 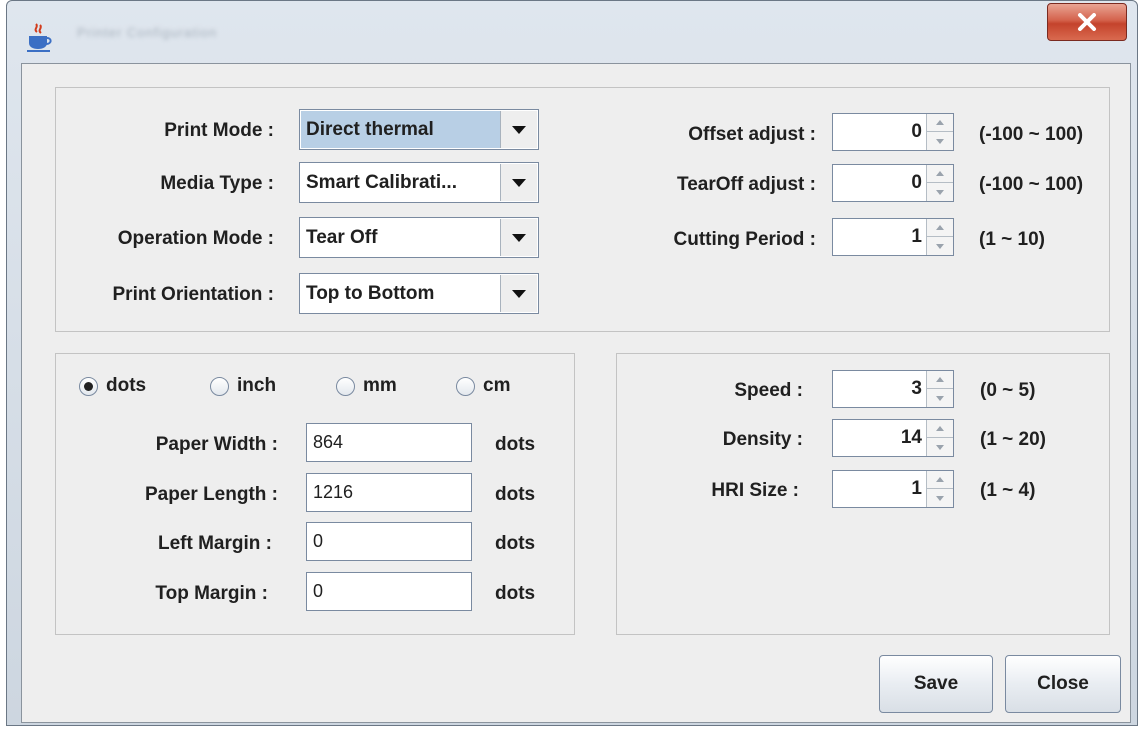 I want to click on offset-adjust-label: Offset adjust :, so click(x=752, y=134).